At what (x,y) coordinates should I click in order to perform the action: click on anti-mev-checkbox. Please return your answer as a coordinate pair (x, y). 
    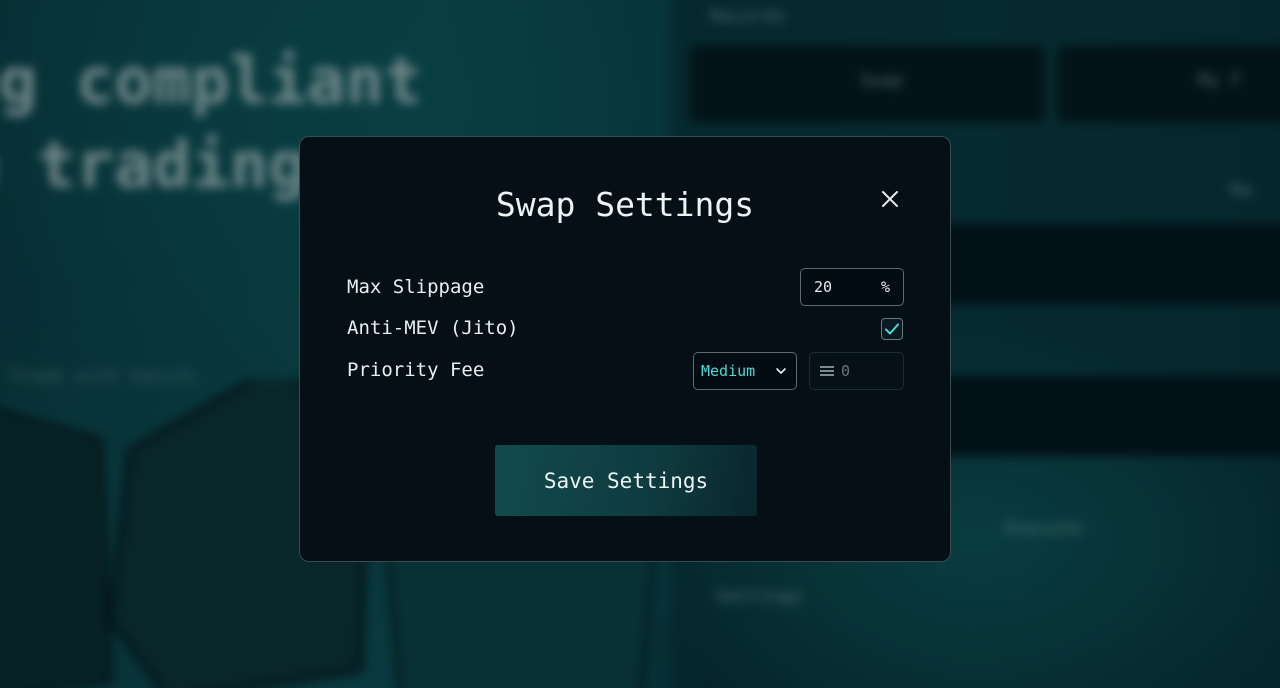
    Looking at the image, I should click on (892, 329).